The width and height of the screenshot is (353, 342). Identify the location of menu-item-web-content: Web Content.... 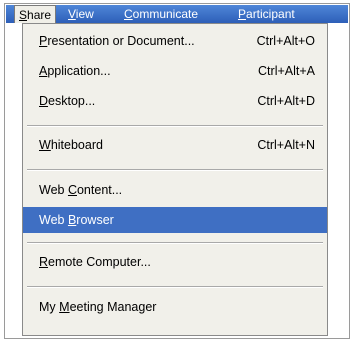
(175, 190).